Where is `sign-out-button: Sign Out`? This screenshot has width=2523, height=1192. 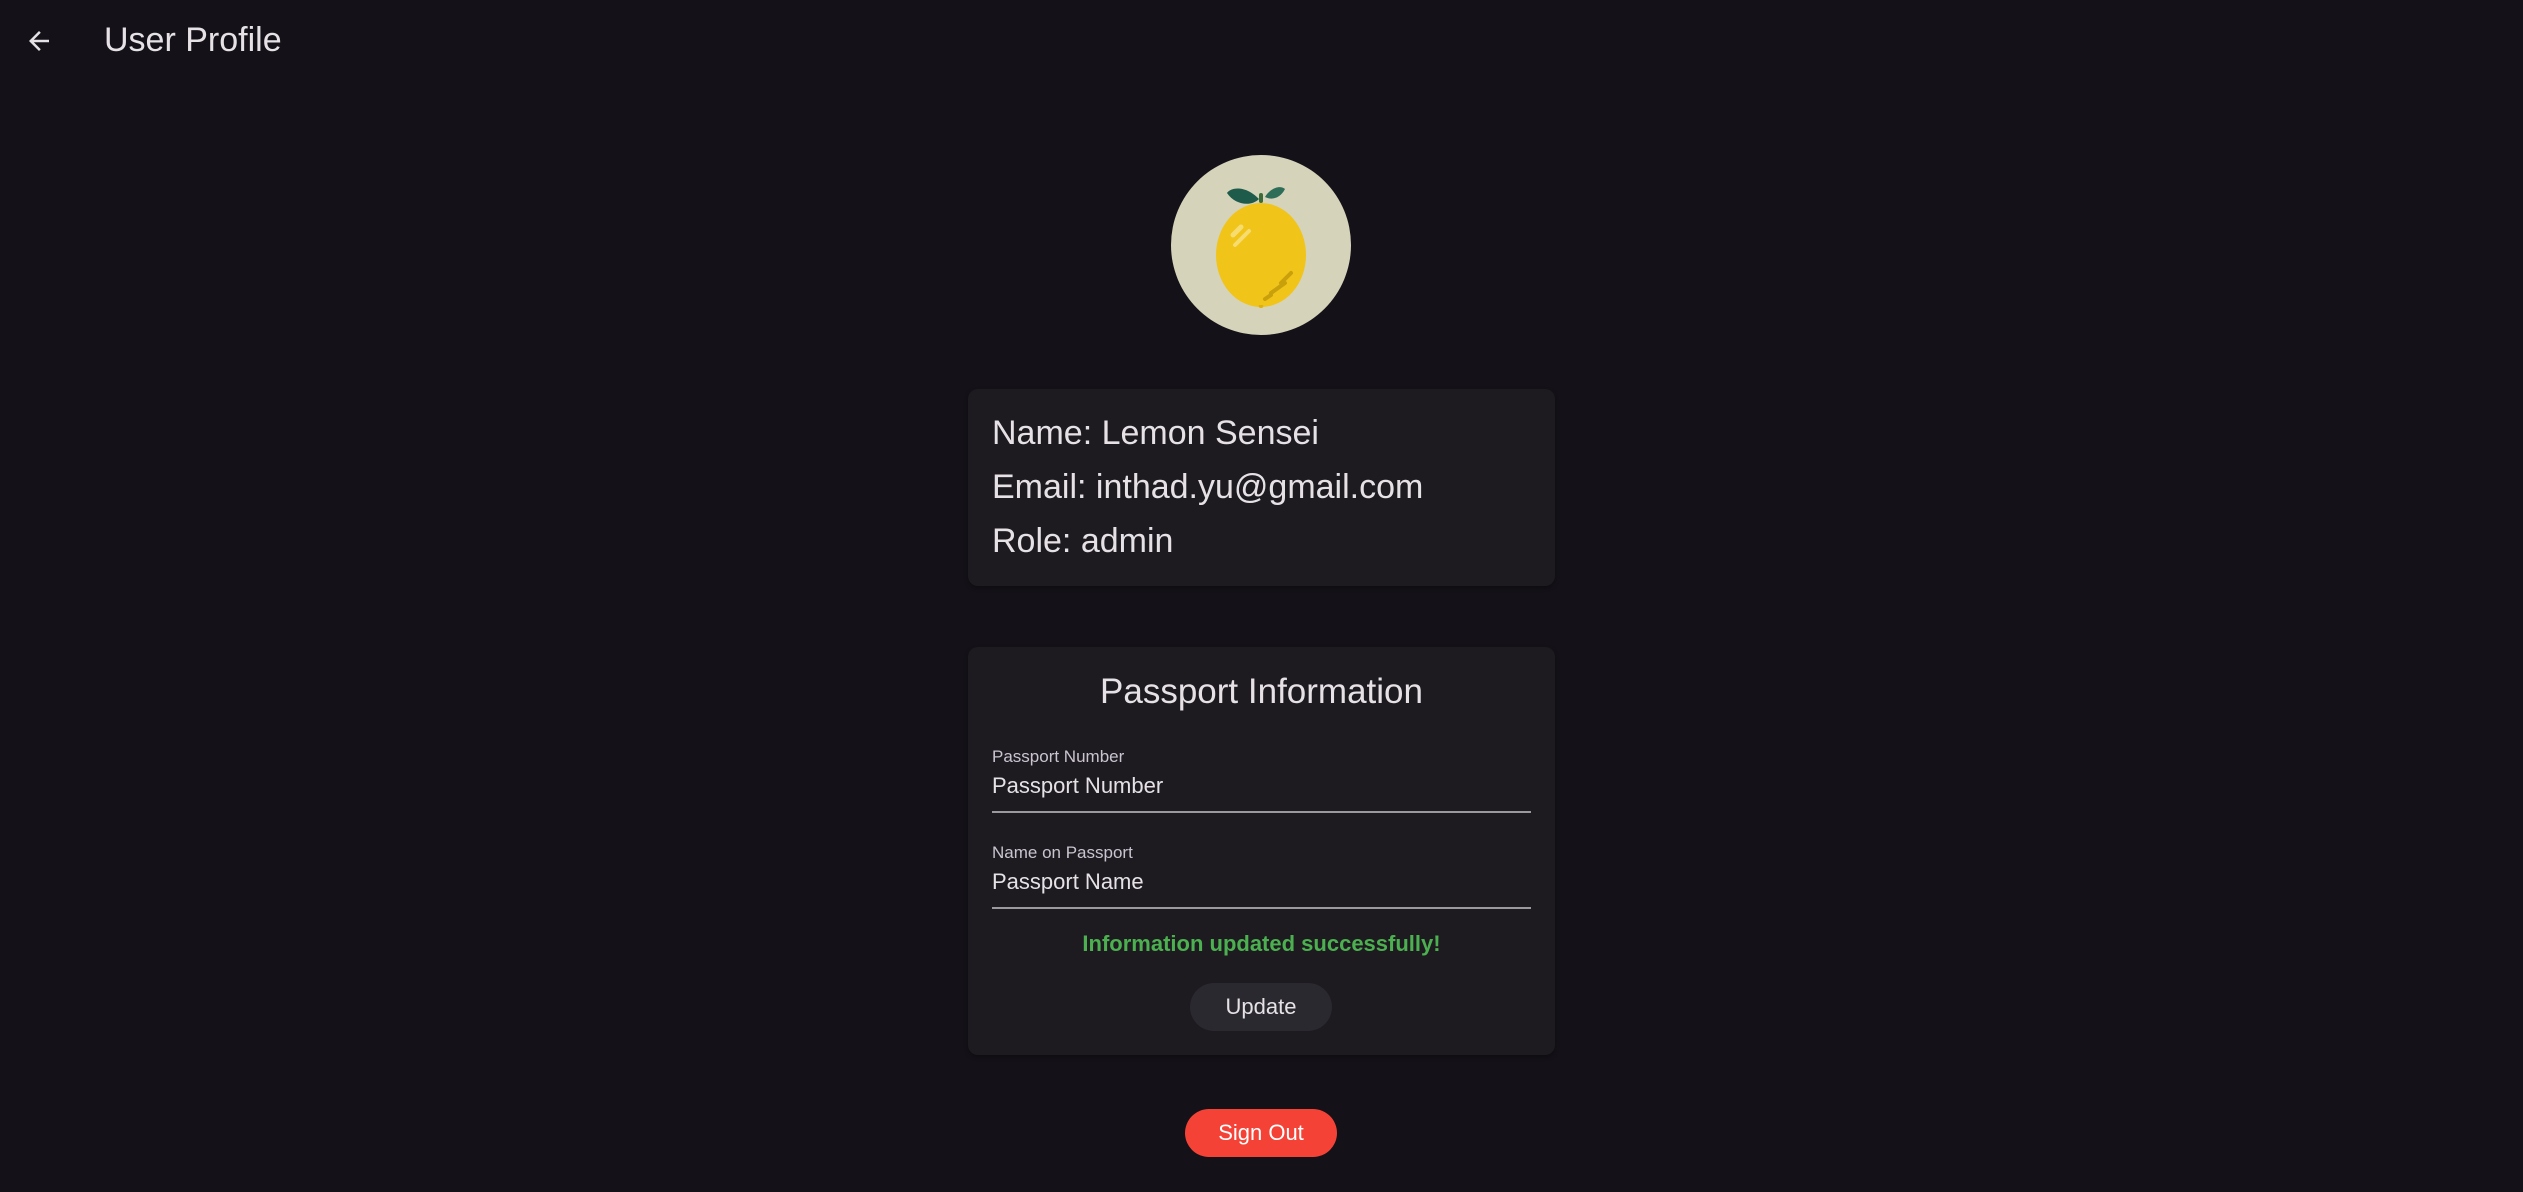 sign-out-button: Sign Out is located at coordinates (1261, 1133).